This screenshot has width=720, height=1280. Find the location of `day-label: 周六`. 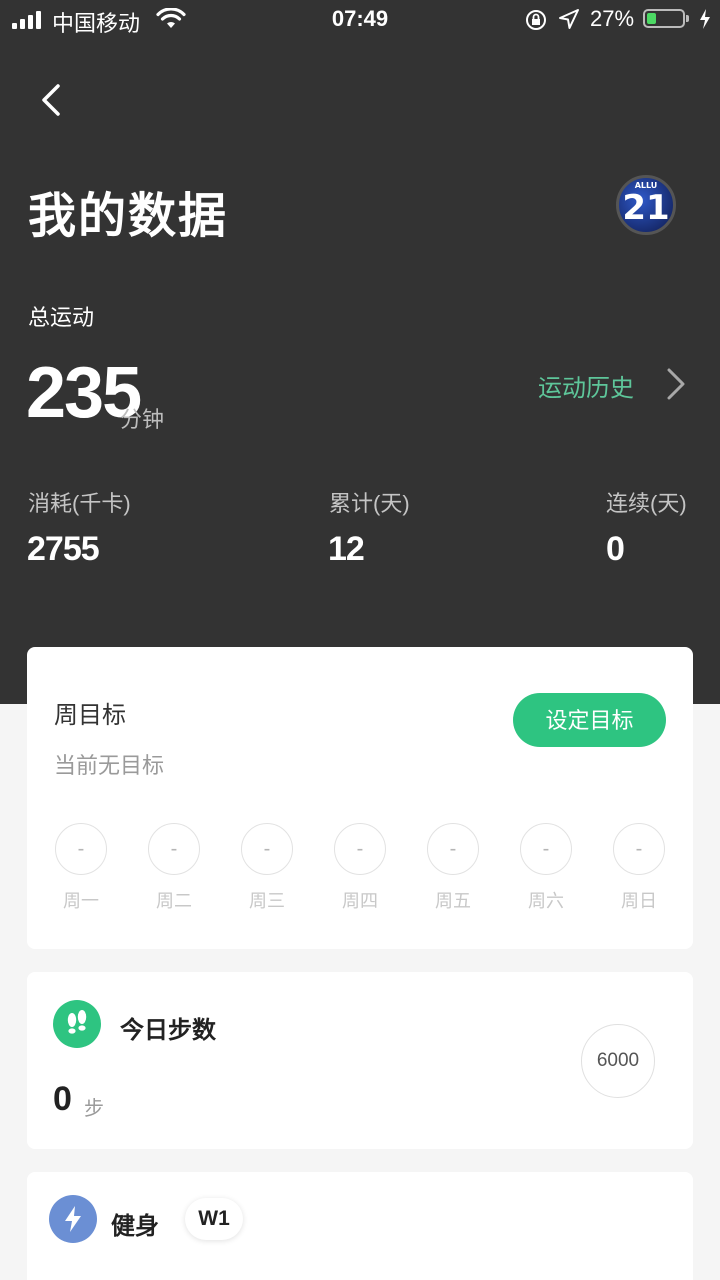

day-label: 周六 is located at coordinates (546, 901).